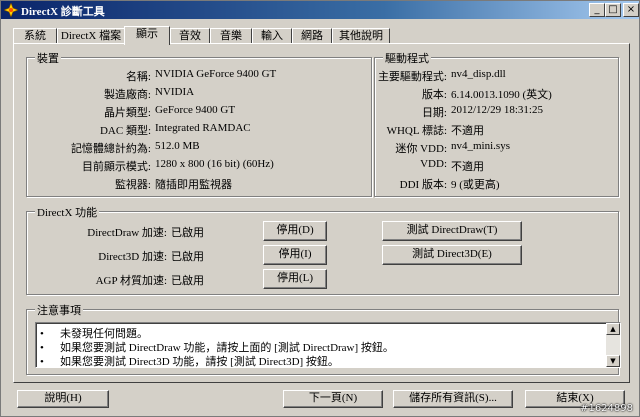  I want to click on device-group-label: 裝置, so click(48, 58).